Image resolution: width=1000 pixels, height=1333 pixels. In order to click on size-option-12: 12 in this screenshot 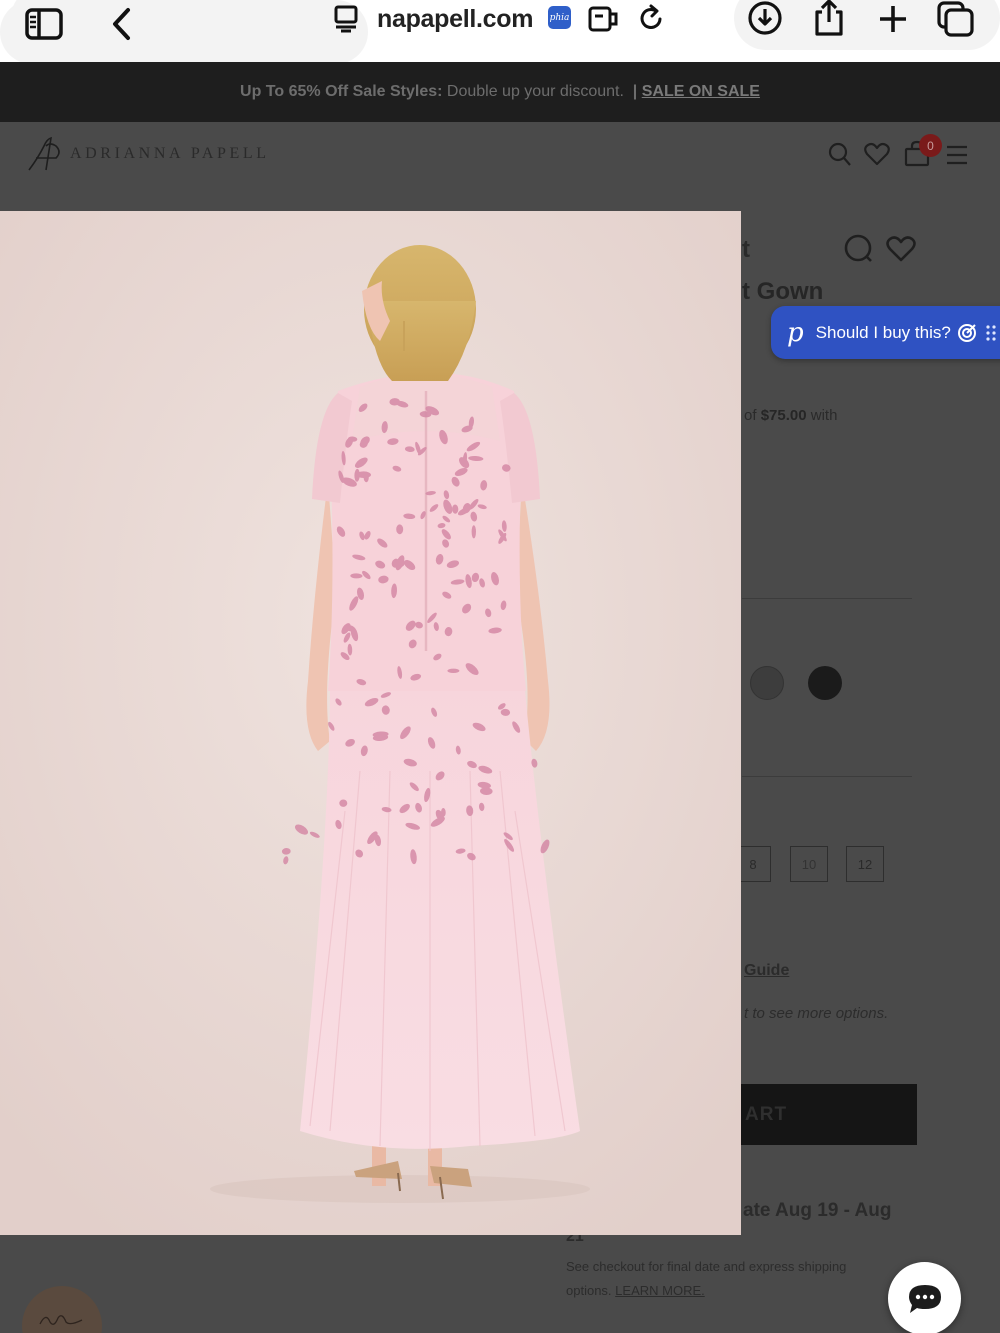, I will do `click(865, 864)`.